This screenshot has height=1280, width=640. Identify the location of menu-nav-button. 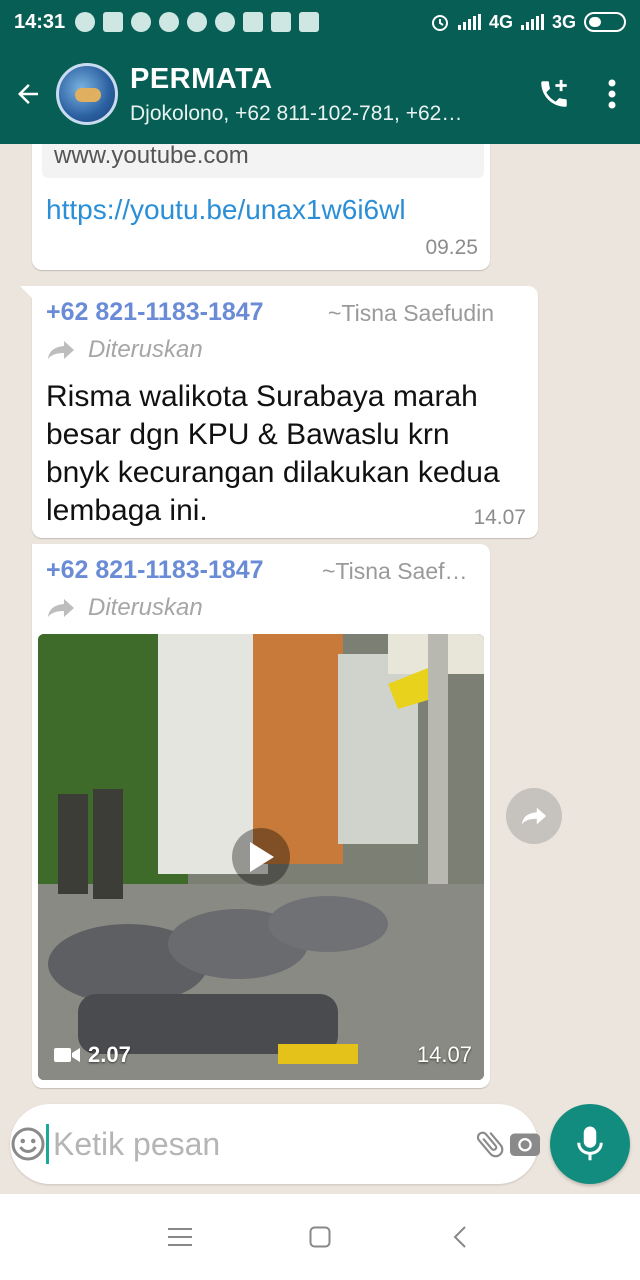
(180, 1237).